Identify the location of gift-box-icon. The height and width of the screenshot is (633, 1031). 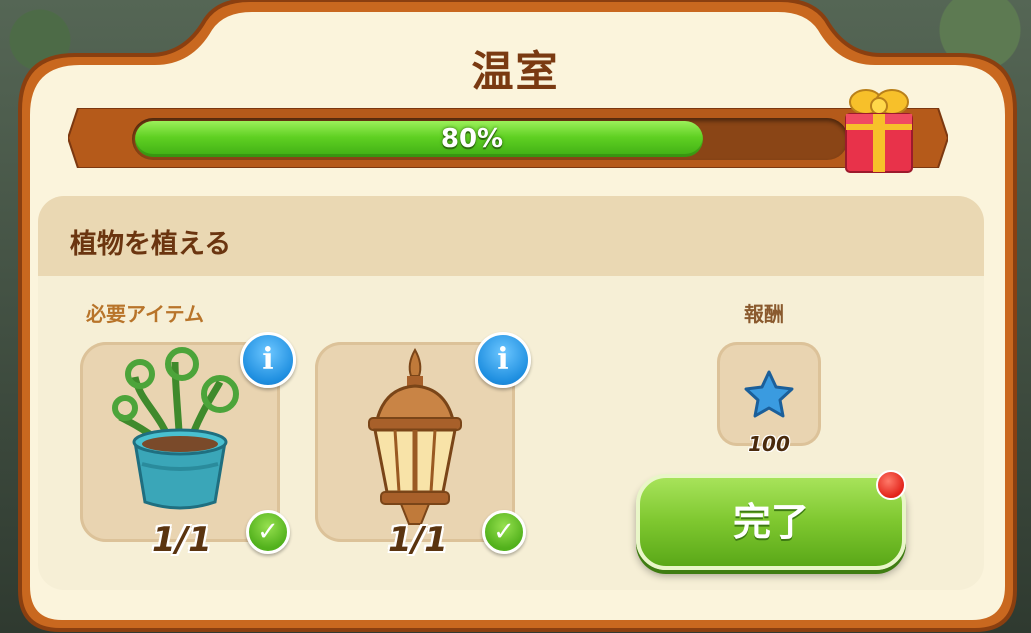
(879, 128).